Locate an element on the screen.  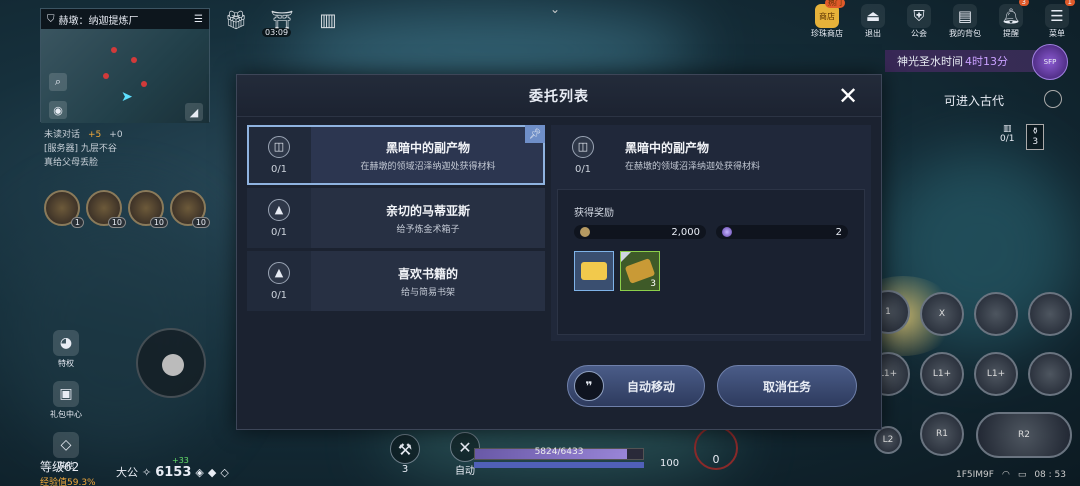
pin-icon: 📌︎ is located at coordinates (535, 134).